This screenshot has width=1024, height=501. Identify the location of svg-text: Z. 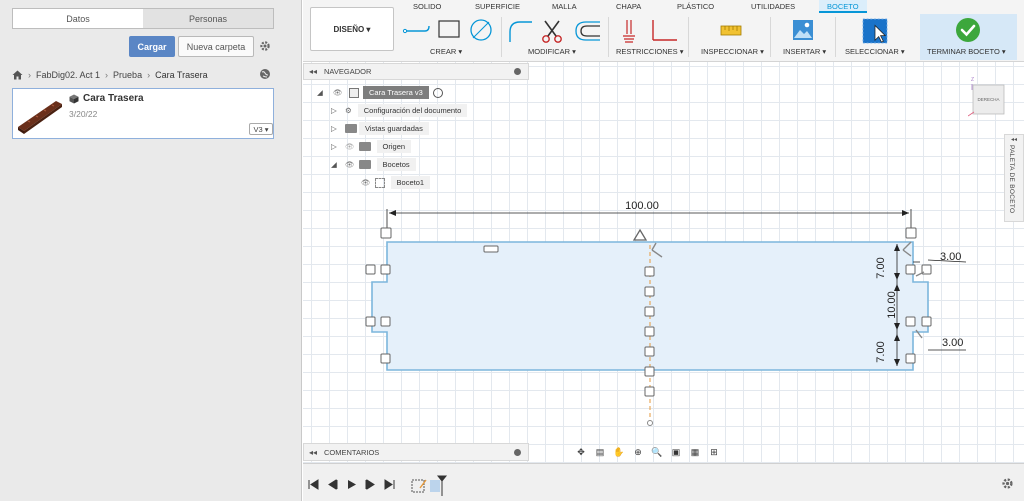
(972, 80).